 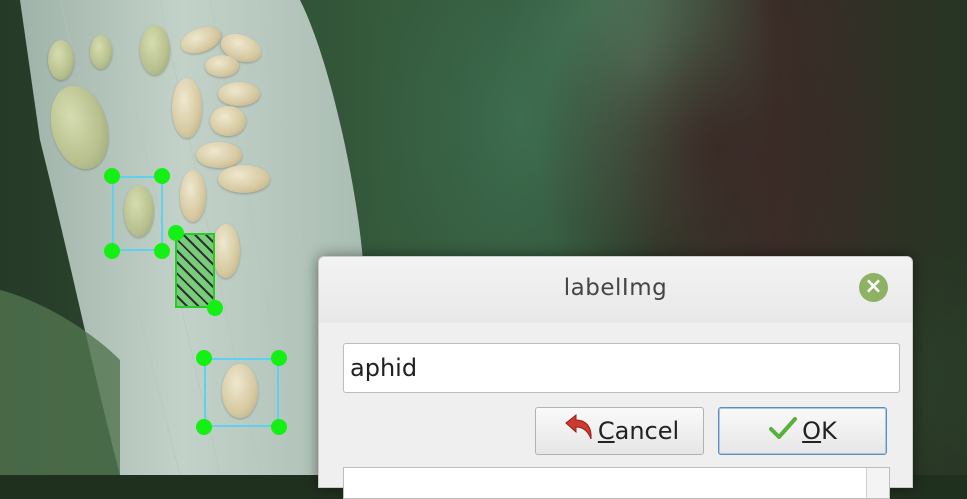 I want to click on cancel-button: Cancel, so click(x=619, y=431).